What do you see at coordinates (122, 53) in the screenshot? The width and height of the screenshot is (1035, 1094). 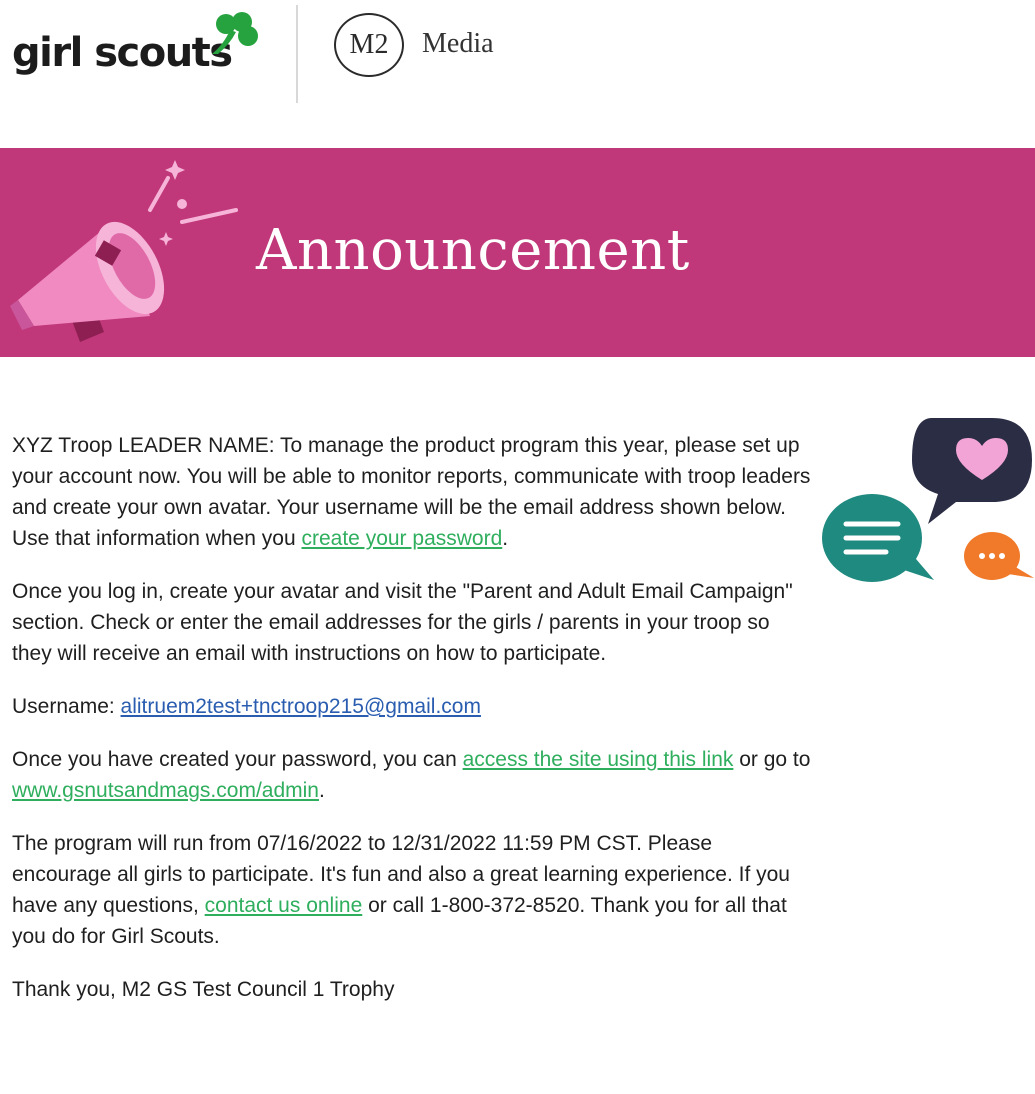 I see `girl-scouts-logo: girl scouts` at bounding box center [122, 53].